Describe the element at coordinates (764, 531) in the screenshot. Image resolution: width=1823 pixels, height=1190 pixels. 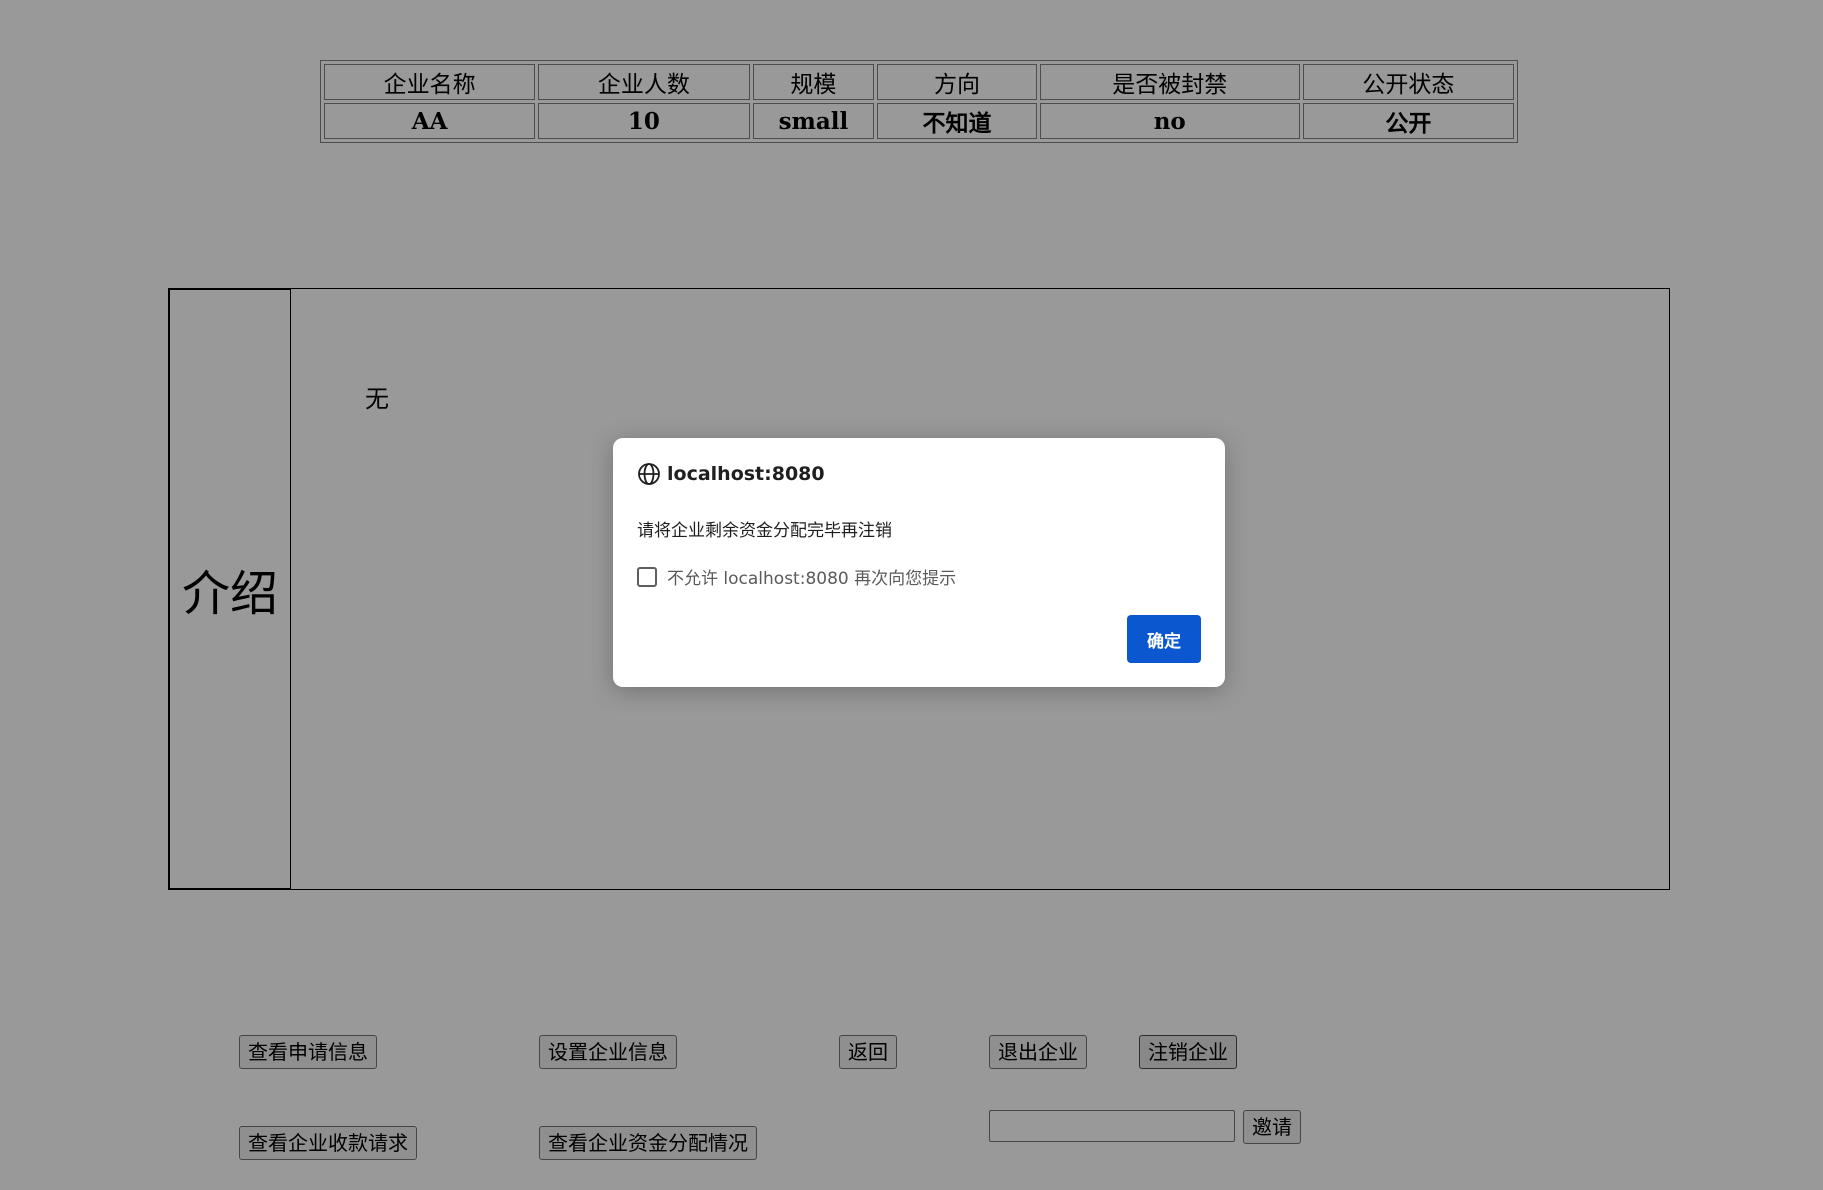
I see `dialog-message: 请将企业剩余资金分配完毕再注销` at that location.